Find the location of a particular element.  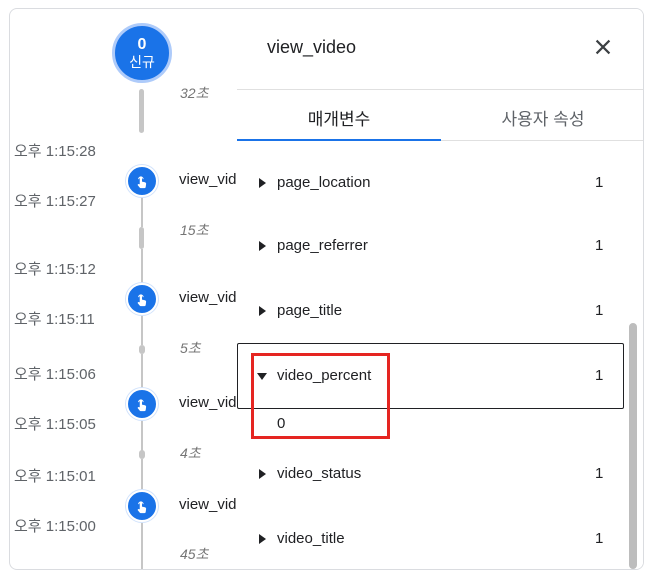

event-time-start: 오후 1:15:01 is located at coordinates (55, 476).